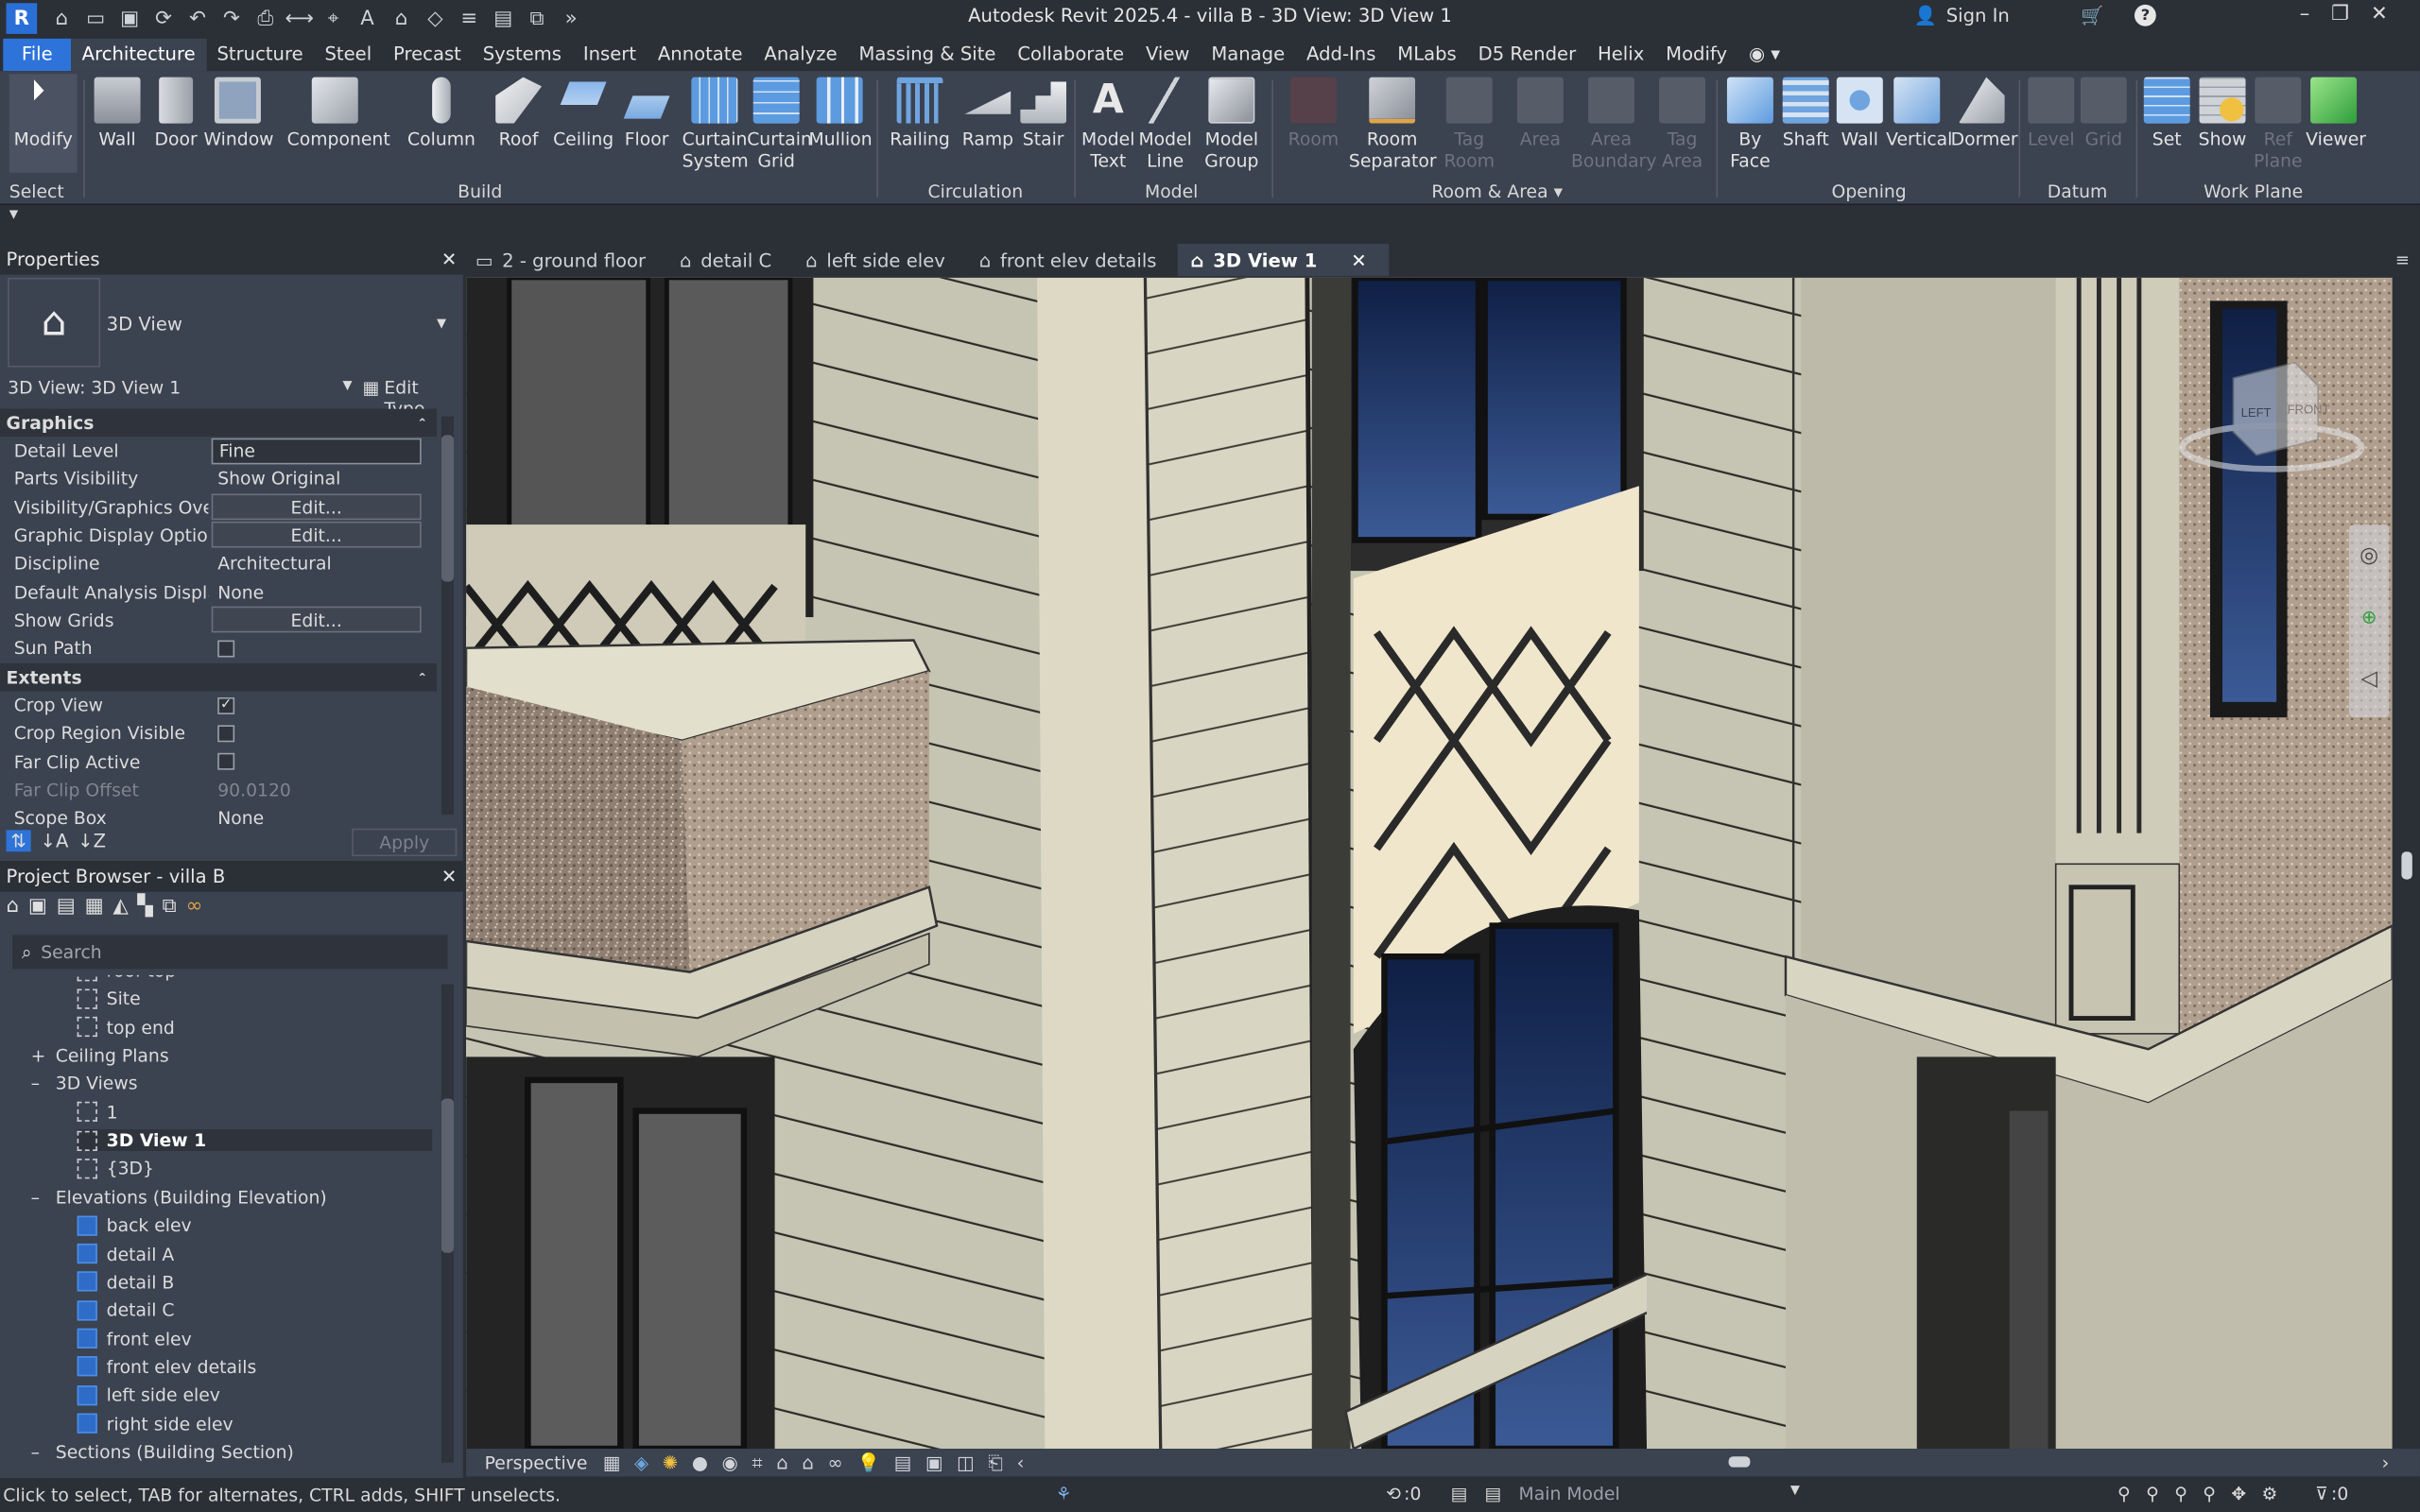 The height and width of the screenshot is (1512, 2420). What do you see at coordinates (317, 705) in the screenshot?
I see `prop-value: ✓` at bounding box center [317, 705].